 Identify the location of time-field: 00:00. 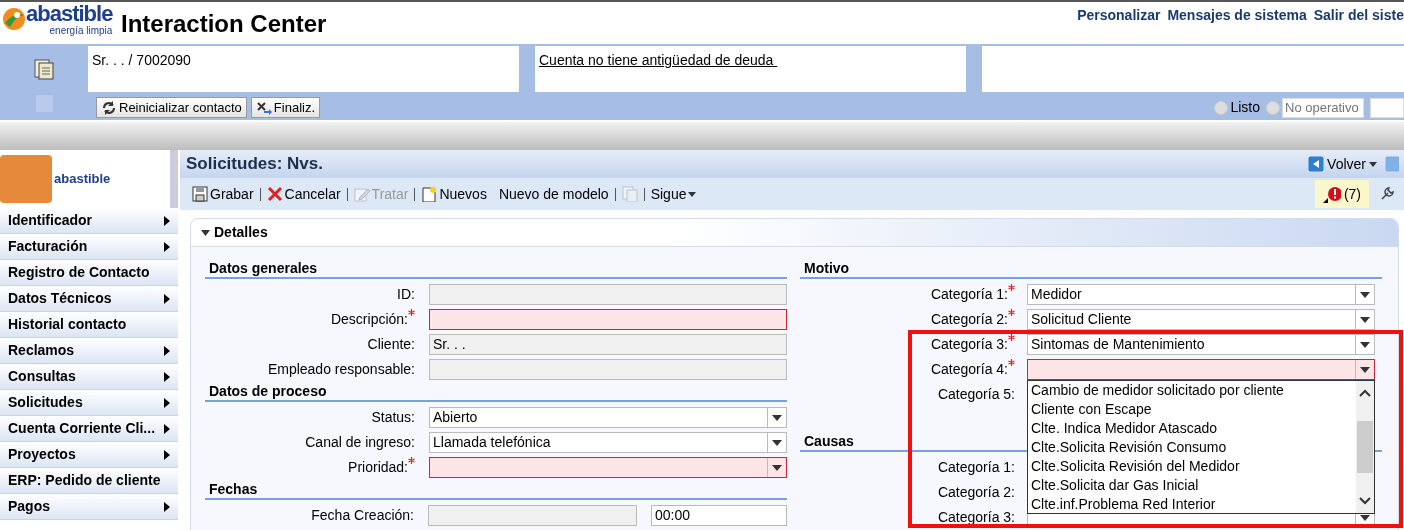
(719, 515).